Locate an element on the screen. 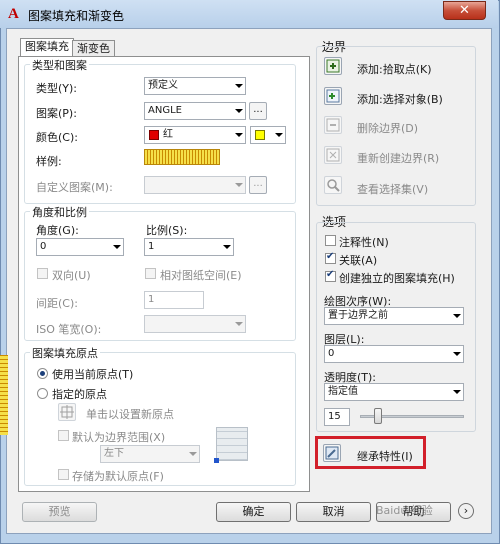 This screenshot has height=544, width=500. background-color-select is located at coordinates (268, 135).